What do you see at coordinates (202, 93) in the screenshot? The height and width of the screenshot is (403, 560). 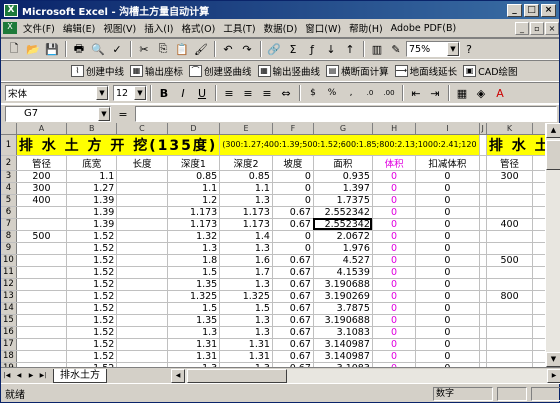 I see `underline-icon: U` at bounding box center [202, 93].